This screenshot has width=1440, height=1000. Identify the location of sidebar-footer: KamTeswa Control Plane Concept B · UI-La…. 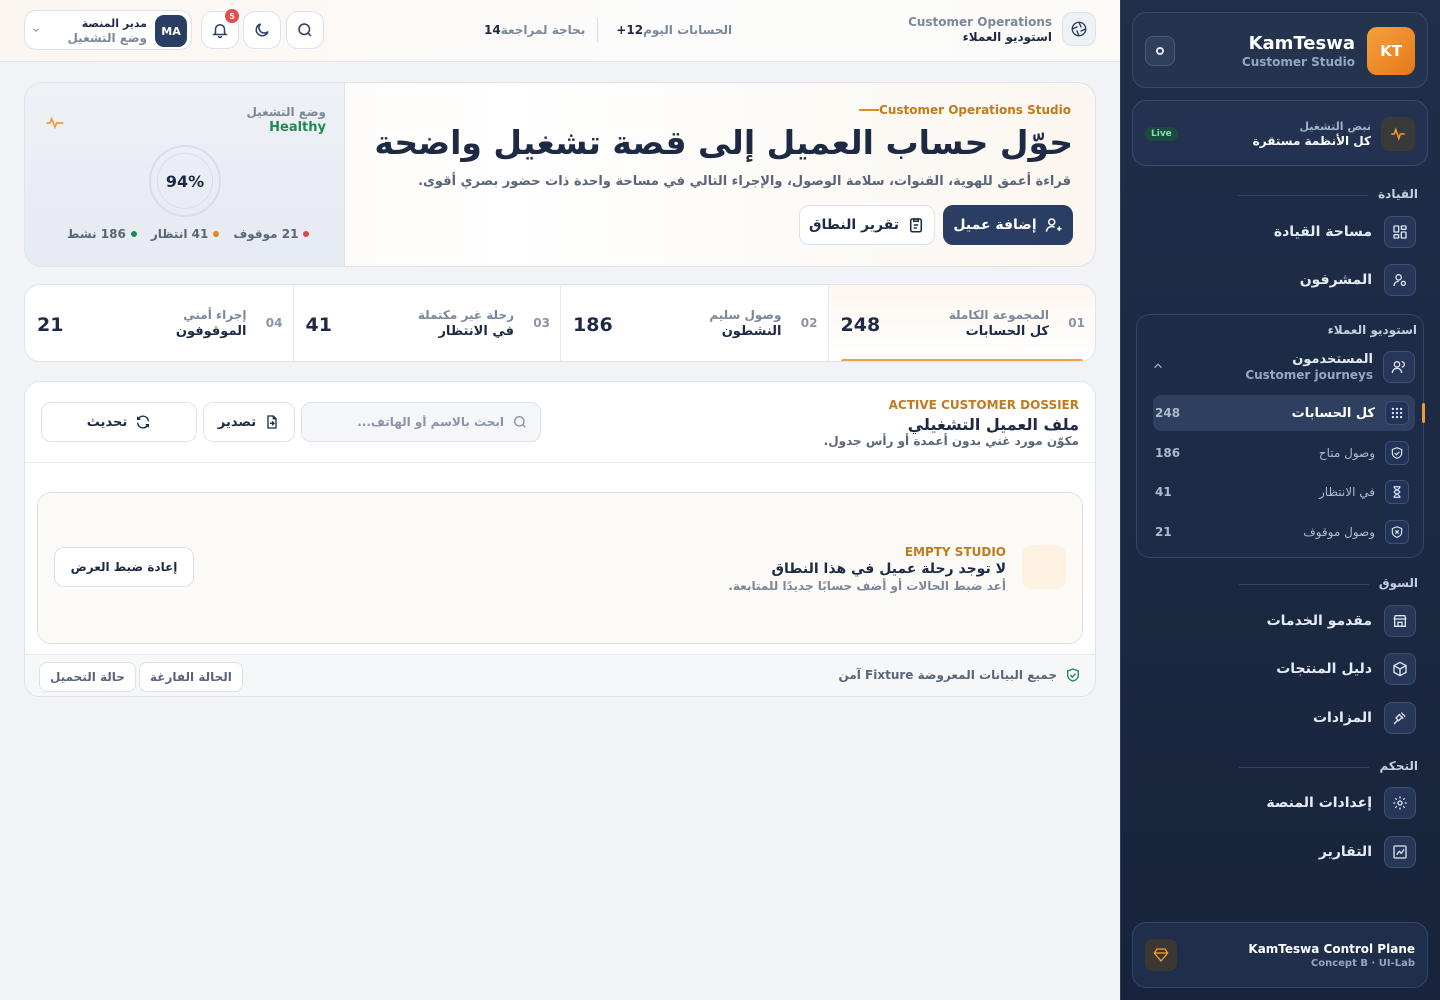
(1280, 955).